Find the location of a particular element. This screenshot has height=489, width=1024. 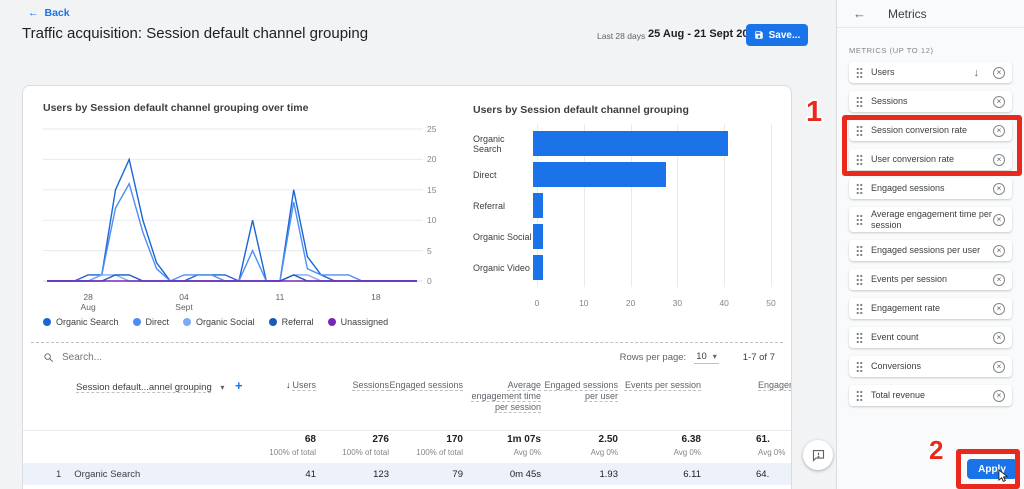

bar-row: Direct is located at coordinates (622, 174).